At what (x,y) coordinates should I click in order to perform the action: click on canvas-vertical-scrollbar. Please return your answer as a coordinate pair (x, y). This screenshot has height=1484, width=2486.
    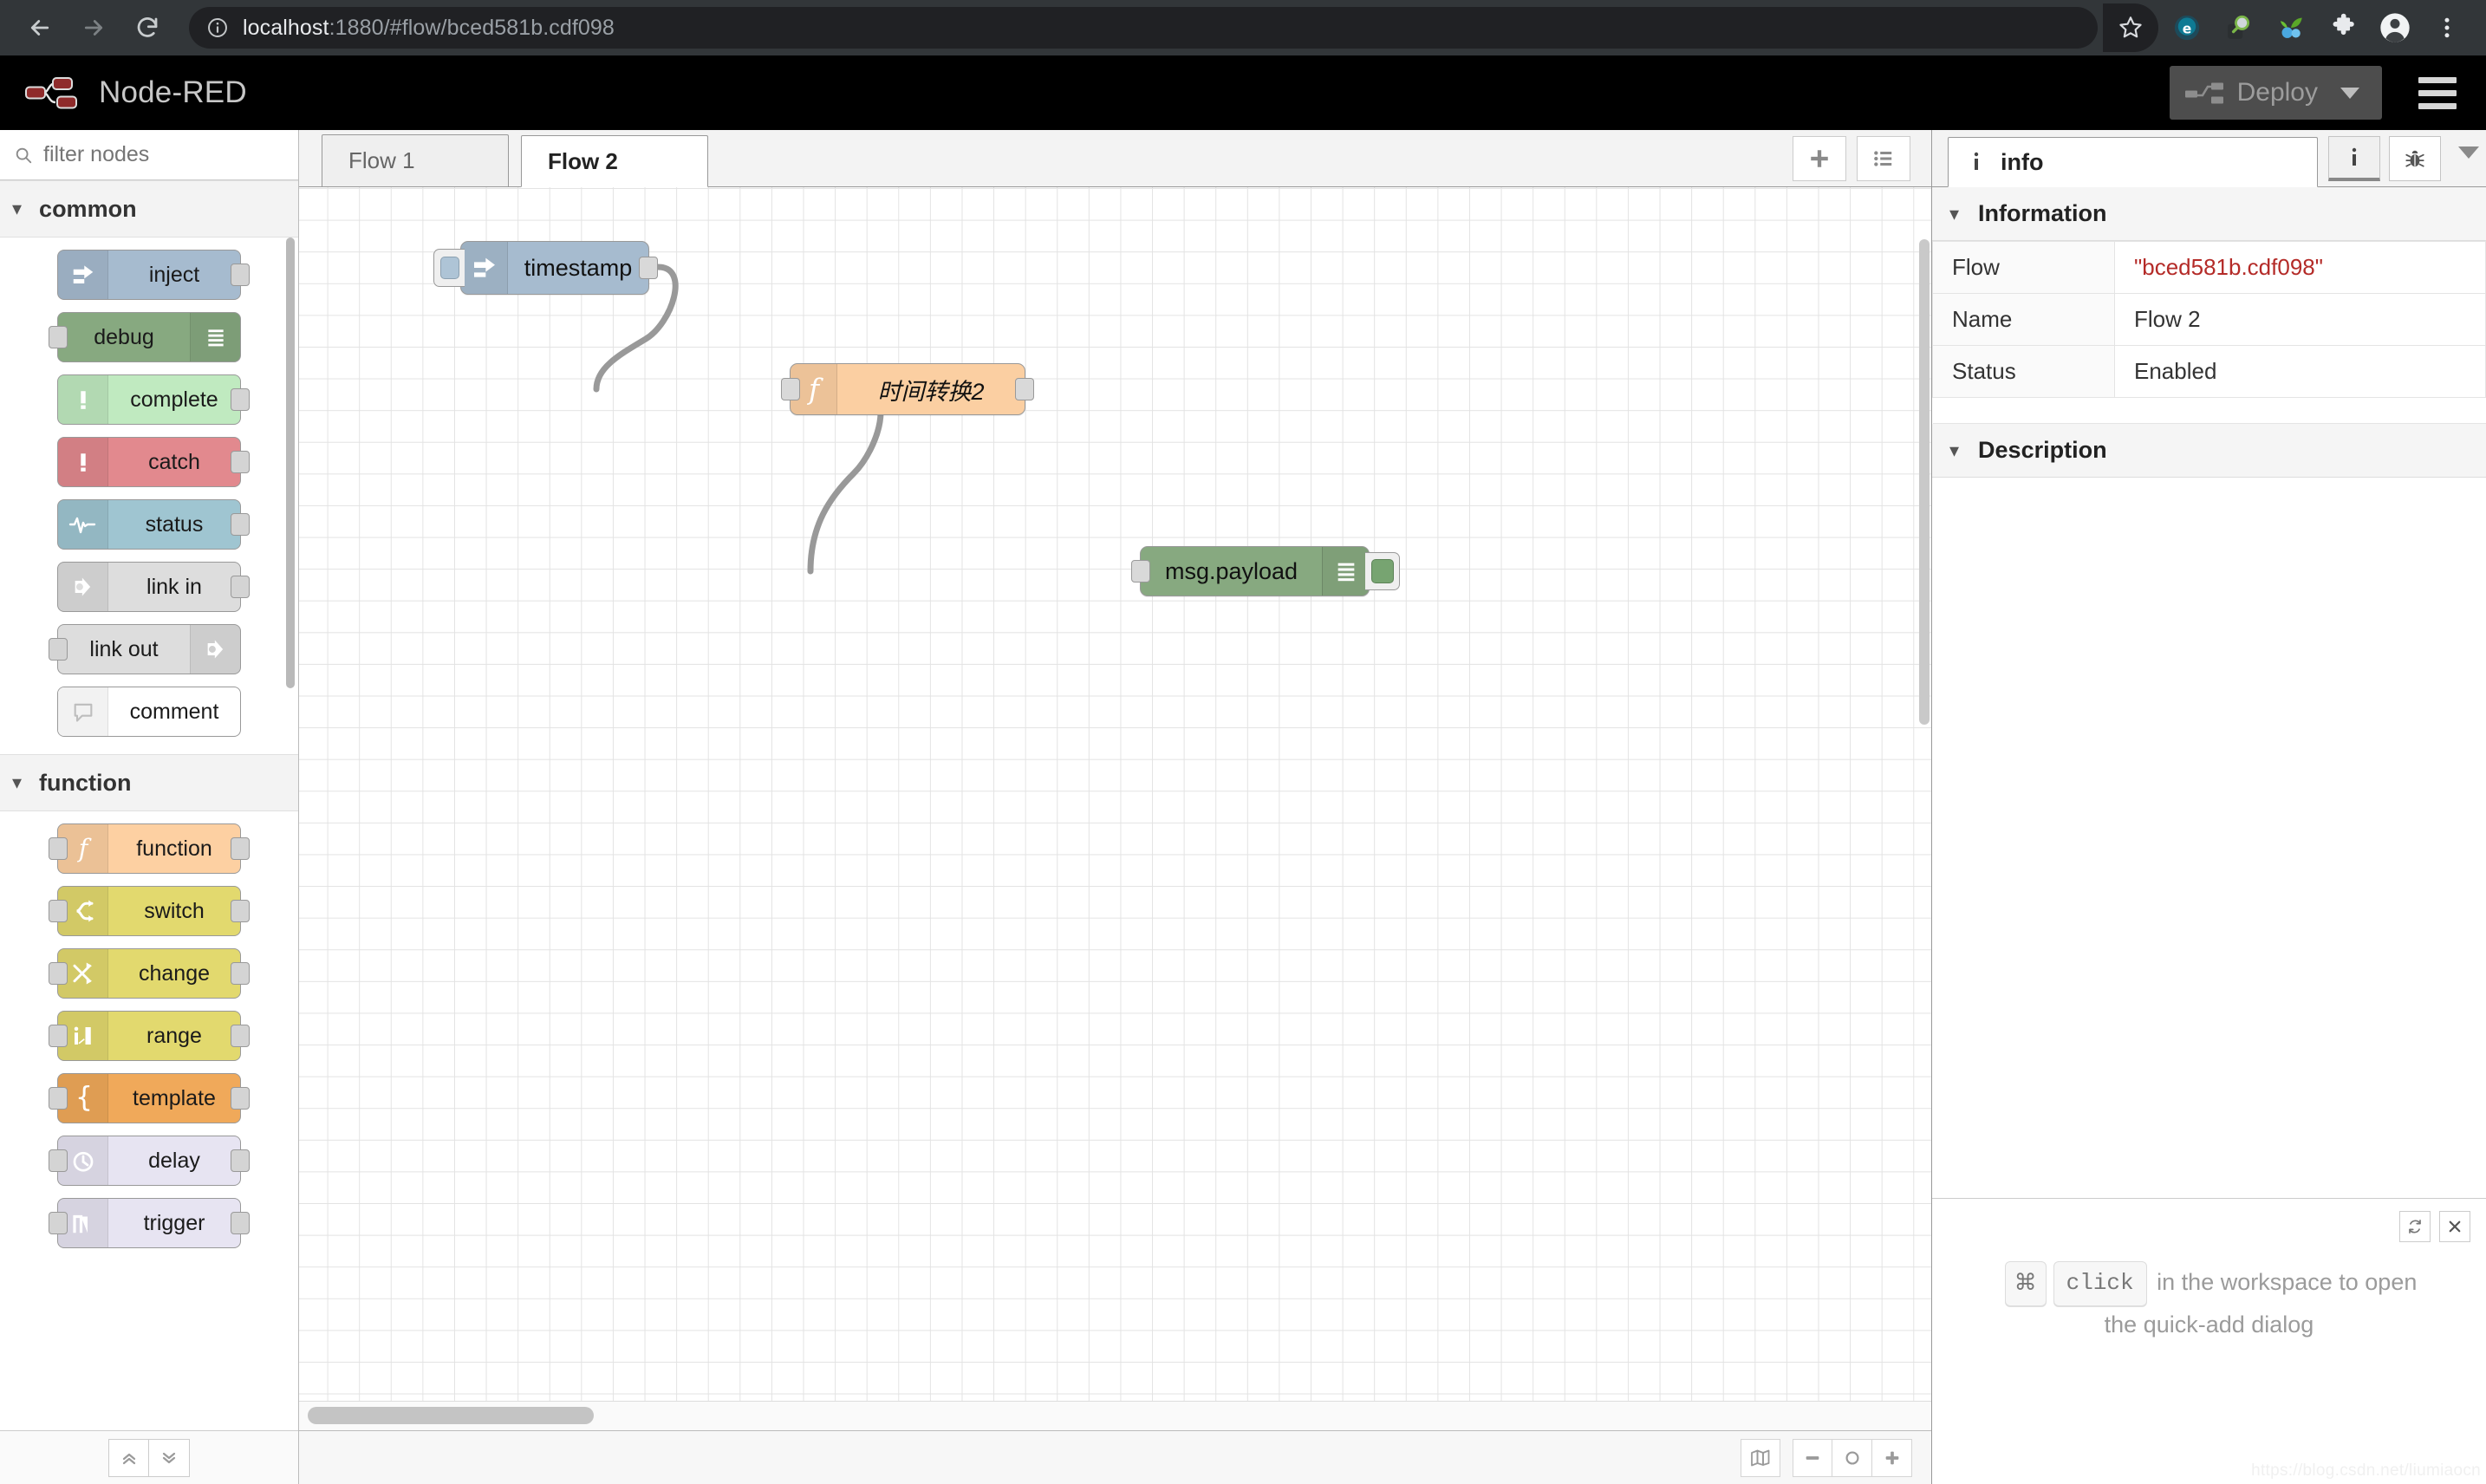
    Looking at the image, I should click on (1925, 482).